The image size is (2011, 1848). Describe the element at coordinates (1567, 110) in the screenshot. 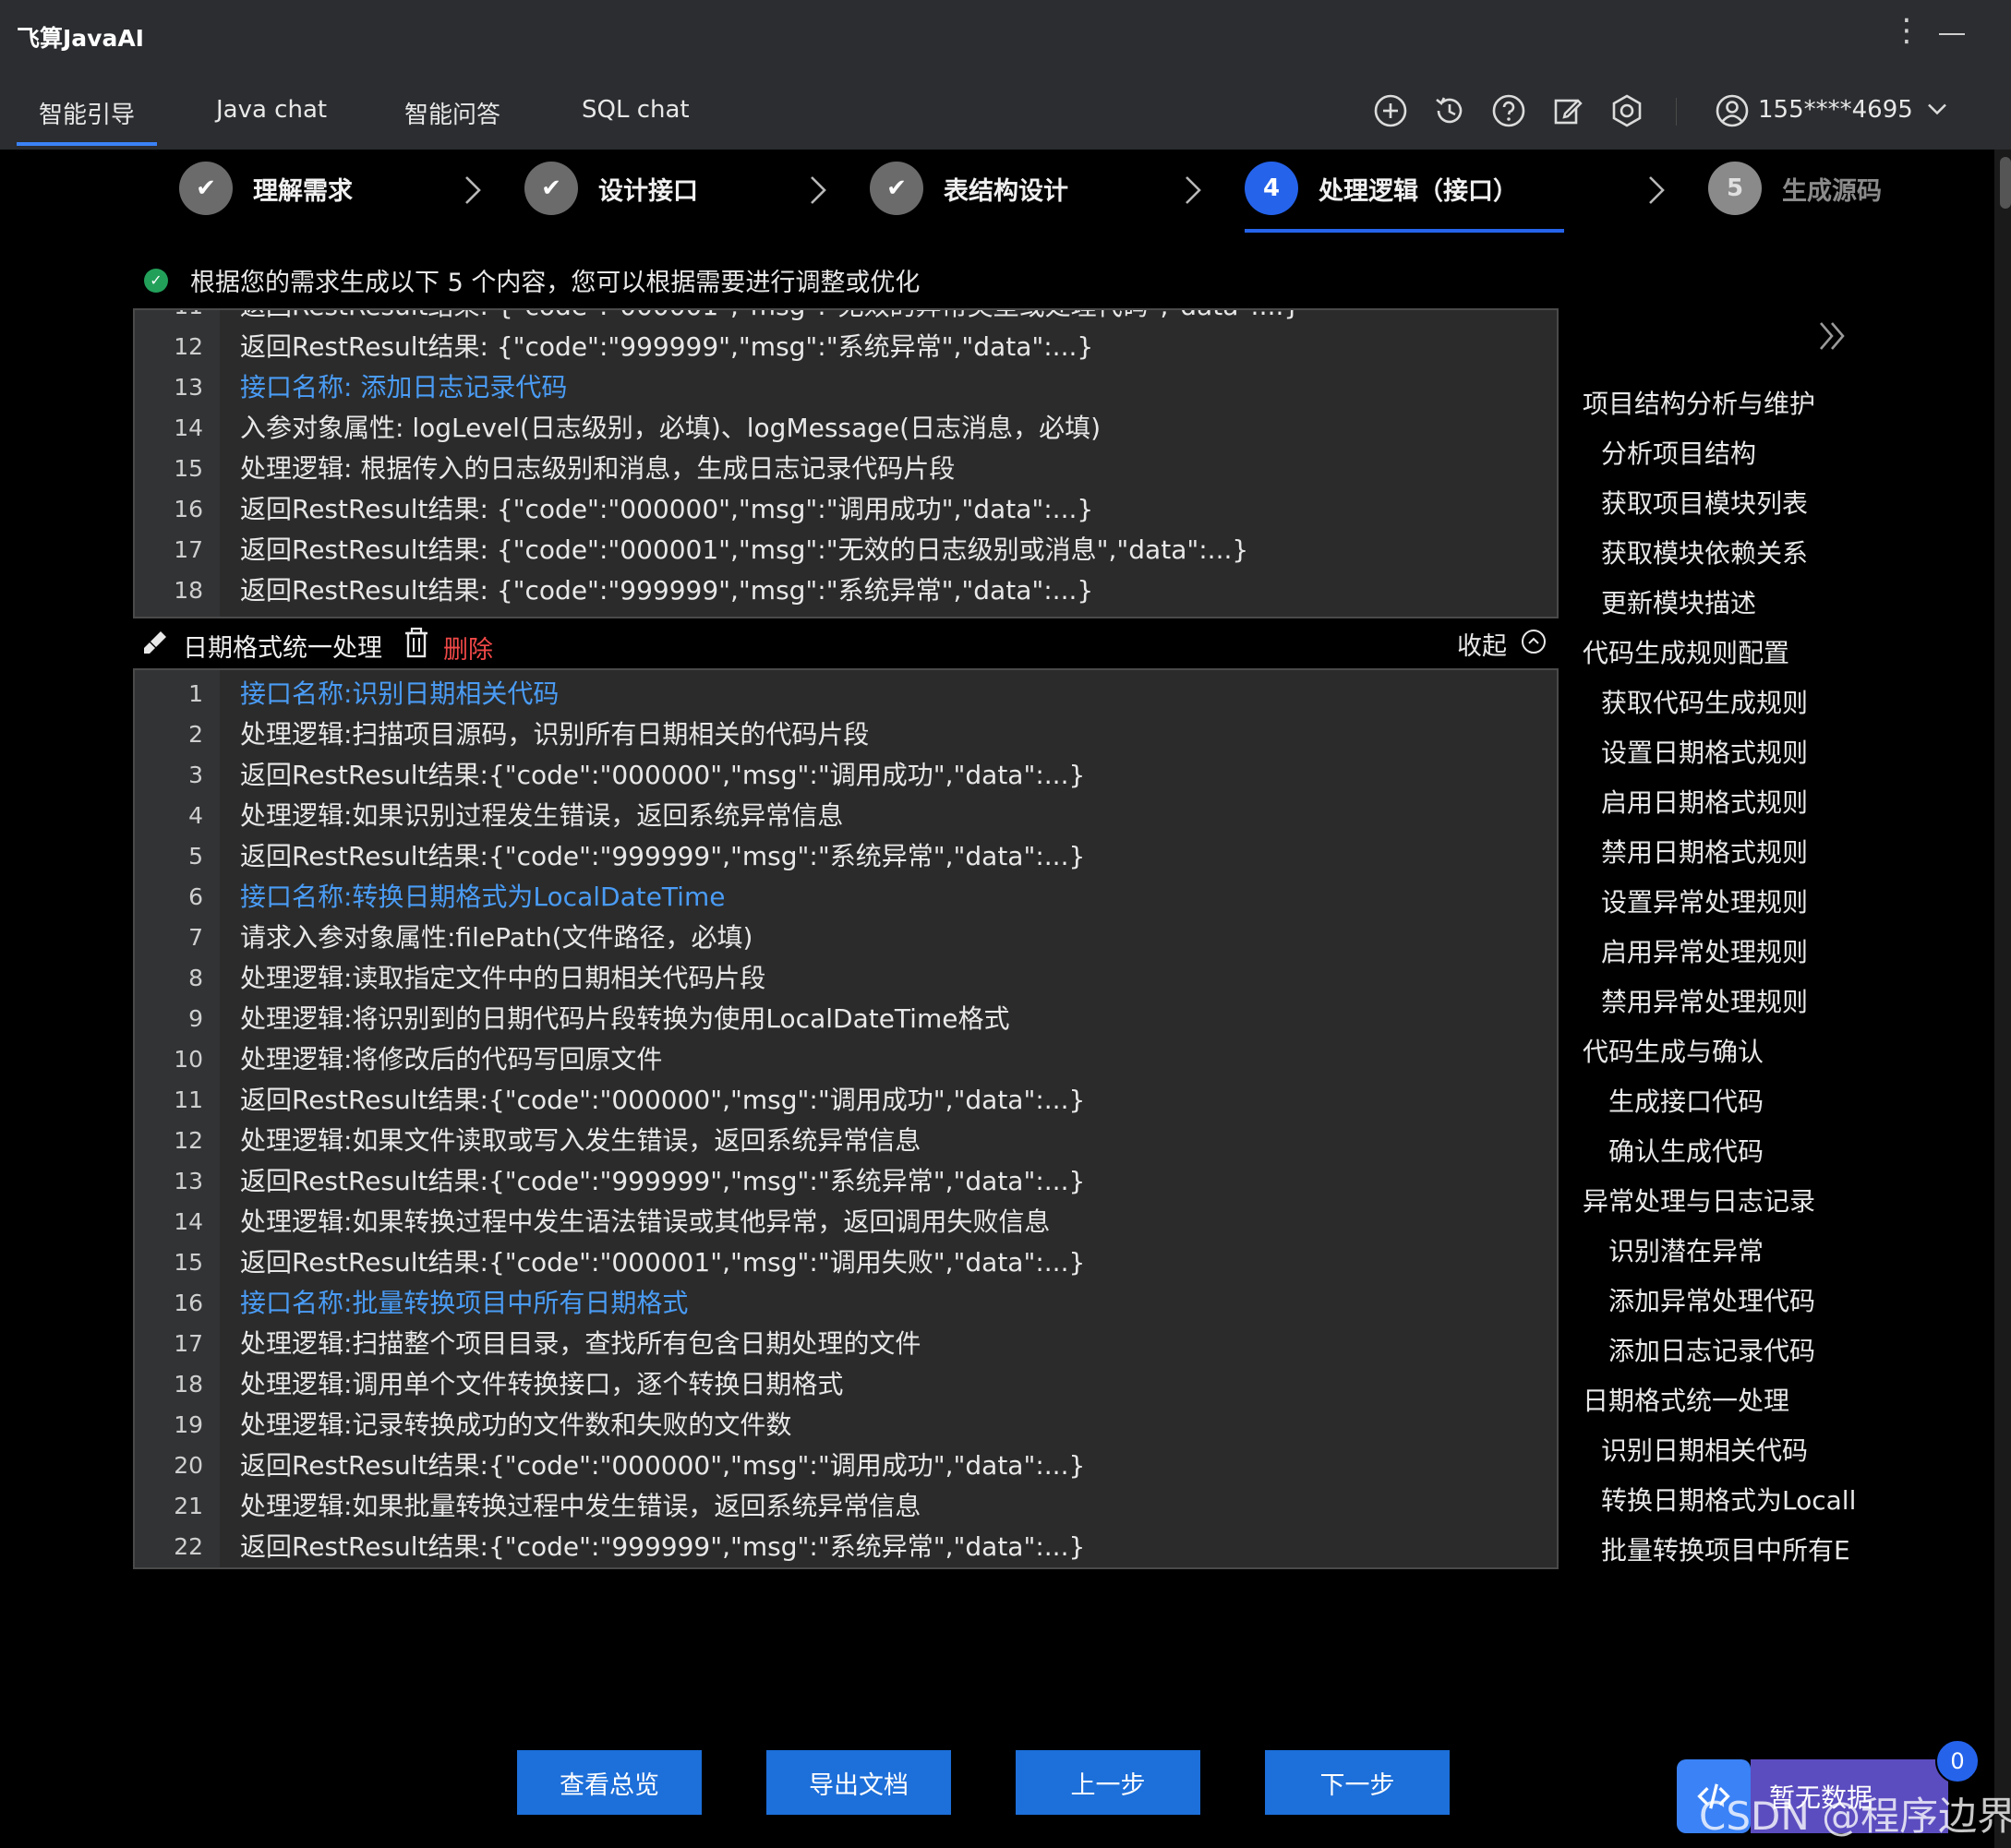

I see `edit-icon` at that location.